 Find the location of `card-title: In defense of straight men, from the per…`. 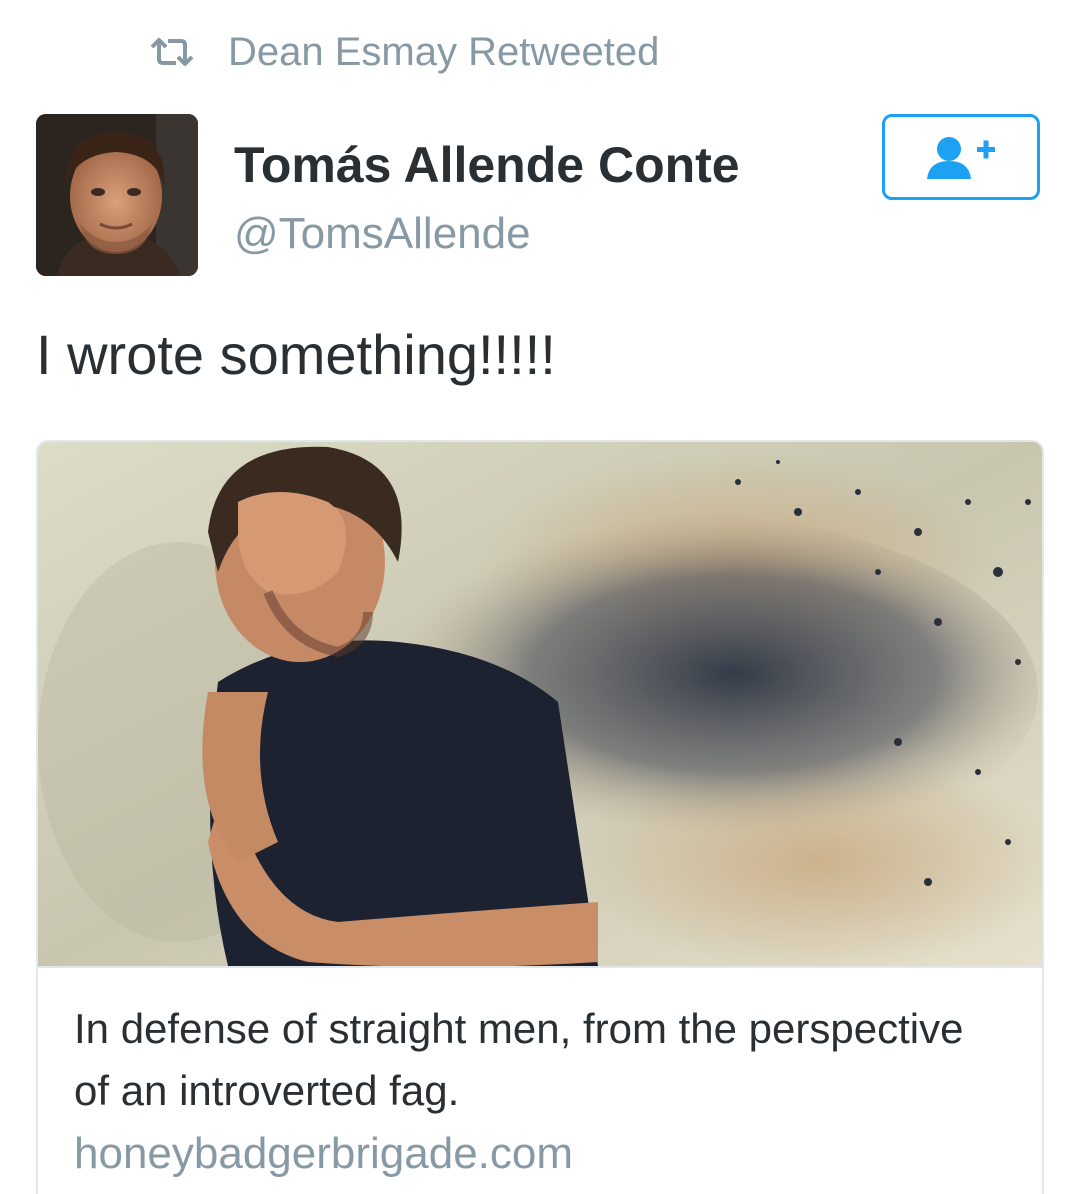

card-title: In defense of straight men, from the per… is located at coordinates (534, 1060).